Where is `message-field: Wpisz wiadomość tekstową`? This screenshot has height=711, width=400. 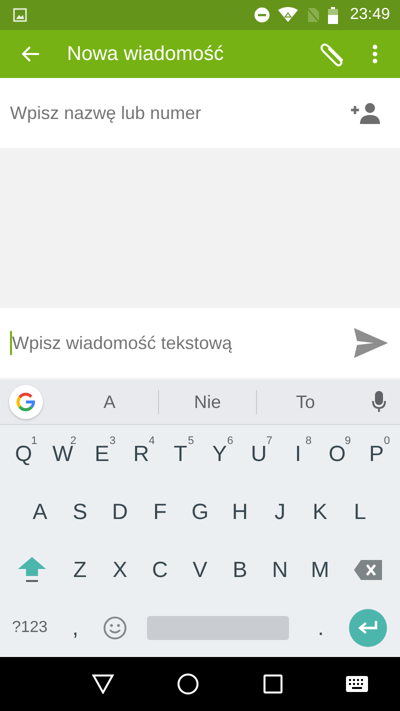 message-field: Wpisz wiadomość tekstową is located at coordinates (178, 343).